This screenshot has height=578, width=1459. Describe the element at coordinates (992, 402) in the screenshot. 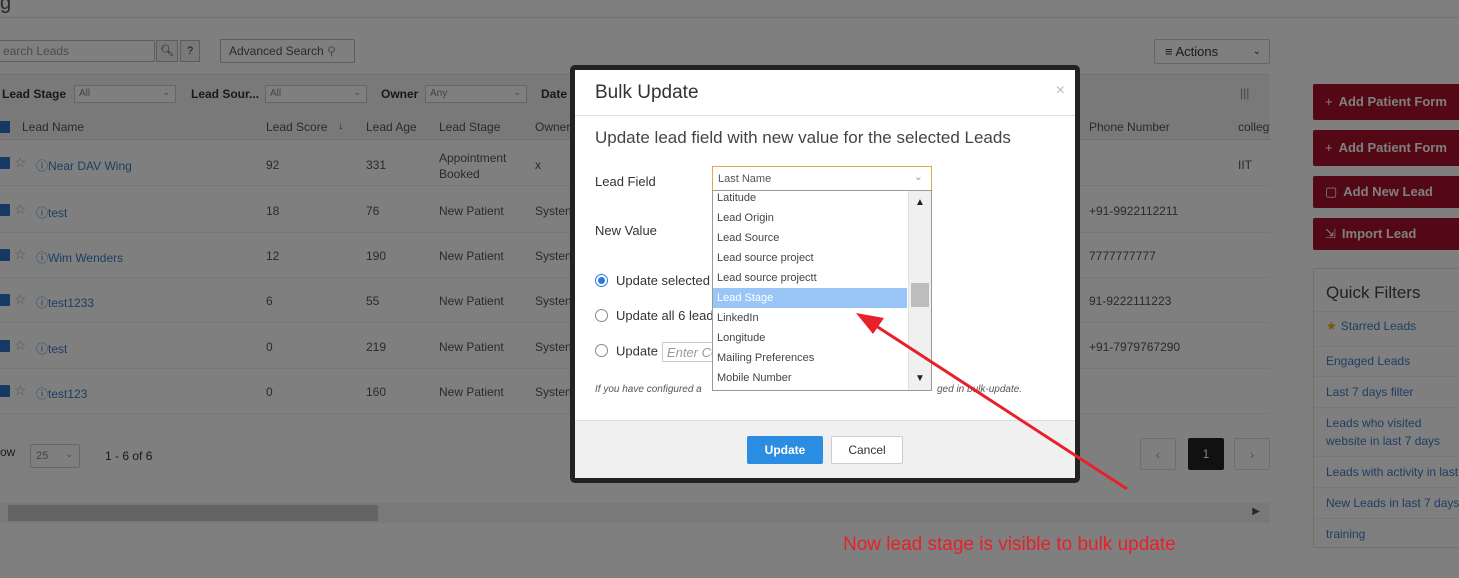

I see `annotation-arrow` at that location.